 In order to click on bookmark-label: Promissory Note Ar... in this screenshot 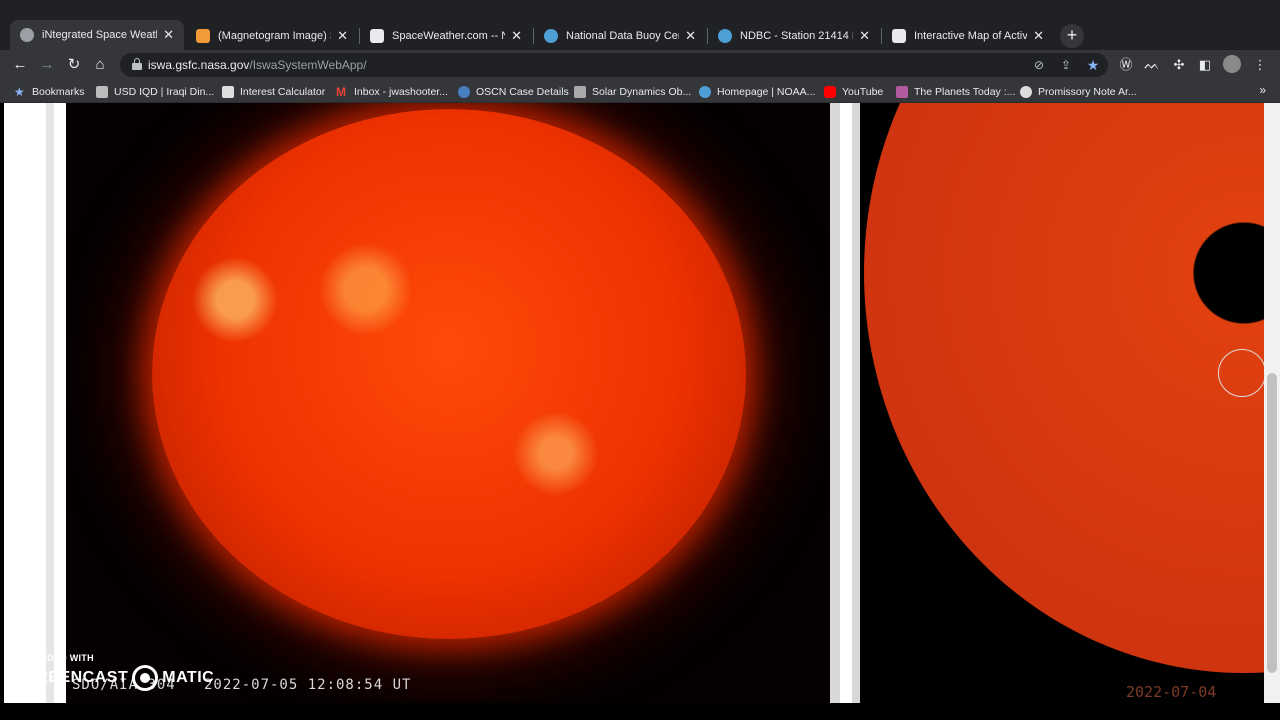, I will do `click(1087, 91)`.